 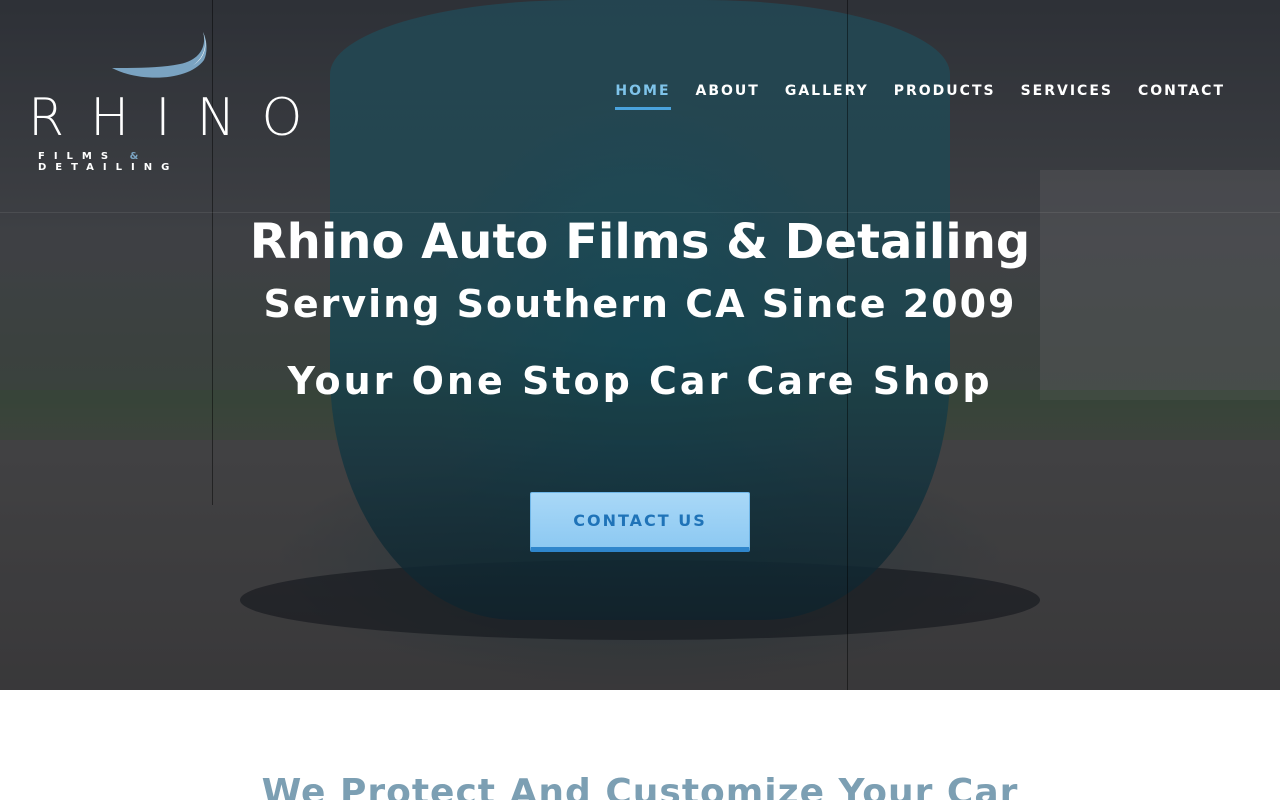 What do you see at coordinates (640, 242) in the screenshot?
I see `hero-title: Rhino Auto Films & Detailing` at bounding box center [640, 242].